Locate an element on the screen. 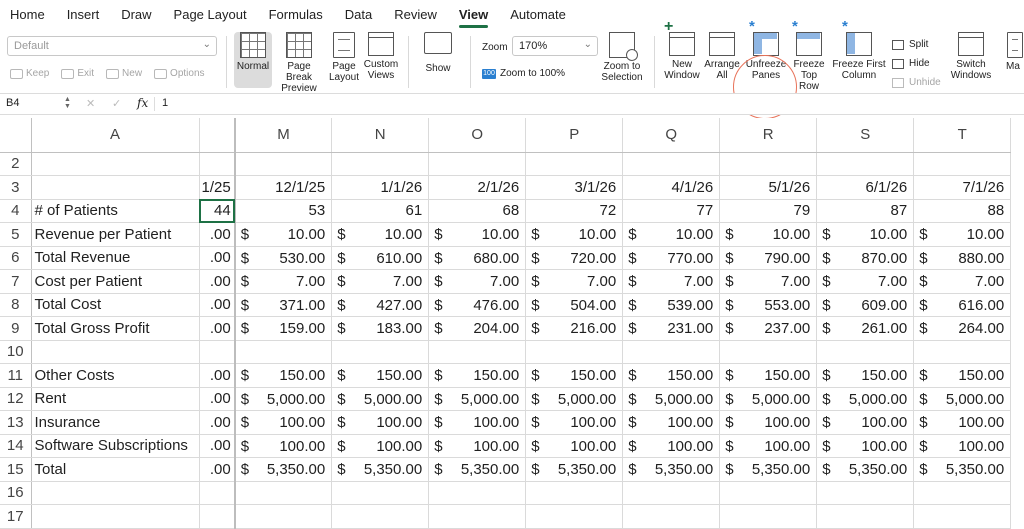  tab-formulas: Formulas is located at coordinates (296, 15).